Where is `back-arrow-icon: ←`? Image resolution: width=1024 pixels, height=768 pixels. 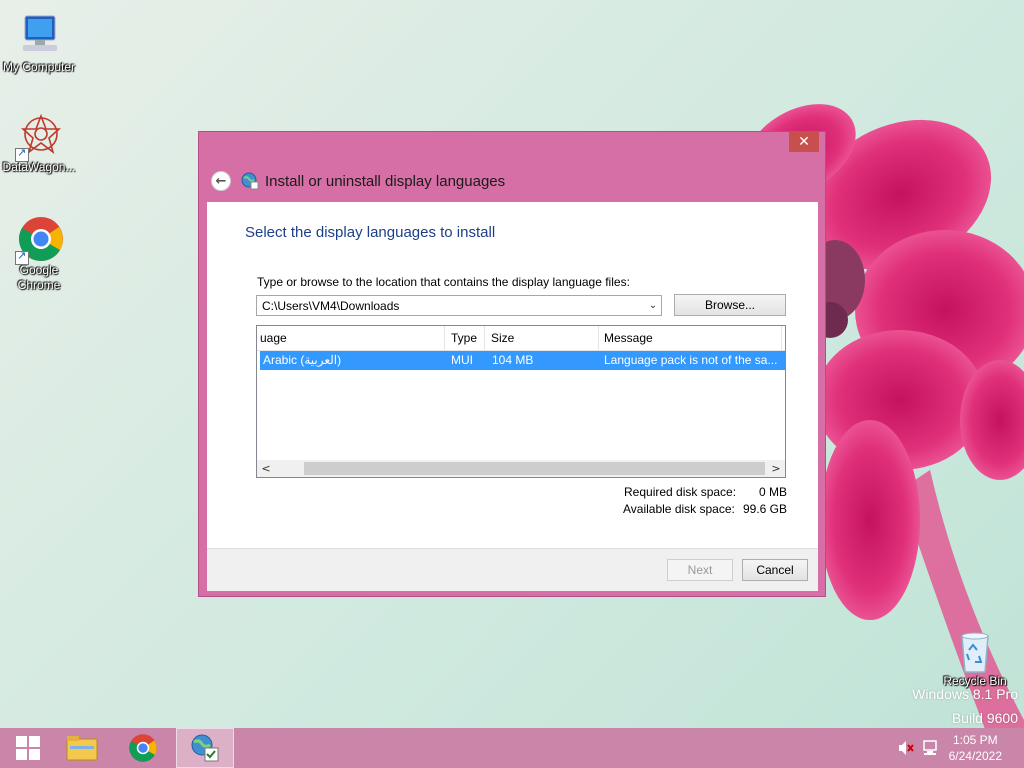
back-arrow-icon: ← is located at coordinates (221, 181).